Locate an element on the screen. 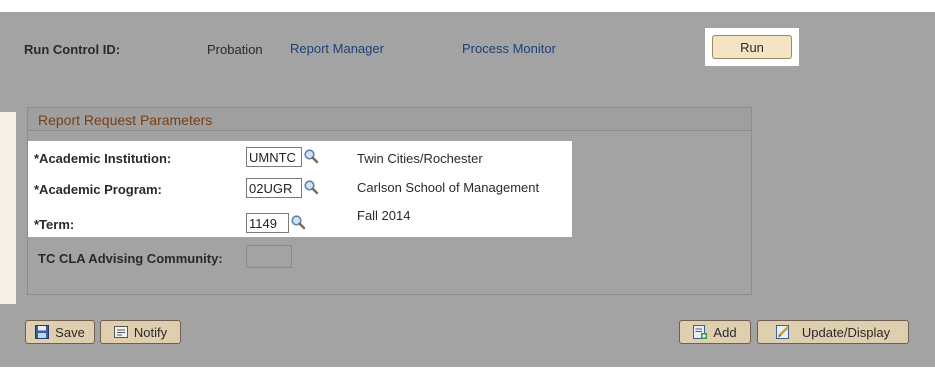  academic-program-input is located at coordinates (274, 188).